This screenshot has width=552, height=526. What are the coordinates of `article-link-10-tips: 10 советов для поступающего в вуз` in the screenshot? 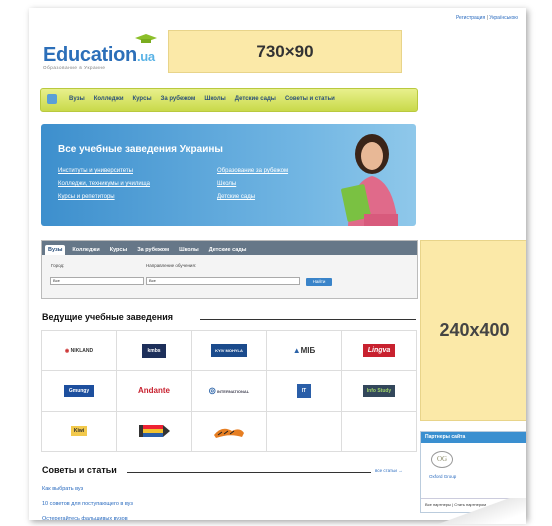 It's located at (87, 504).